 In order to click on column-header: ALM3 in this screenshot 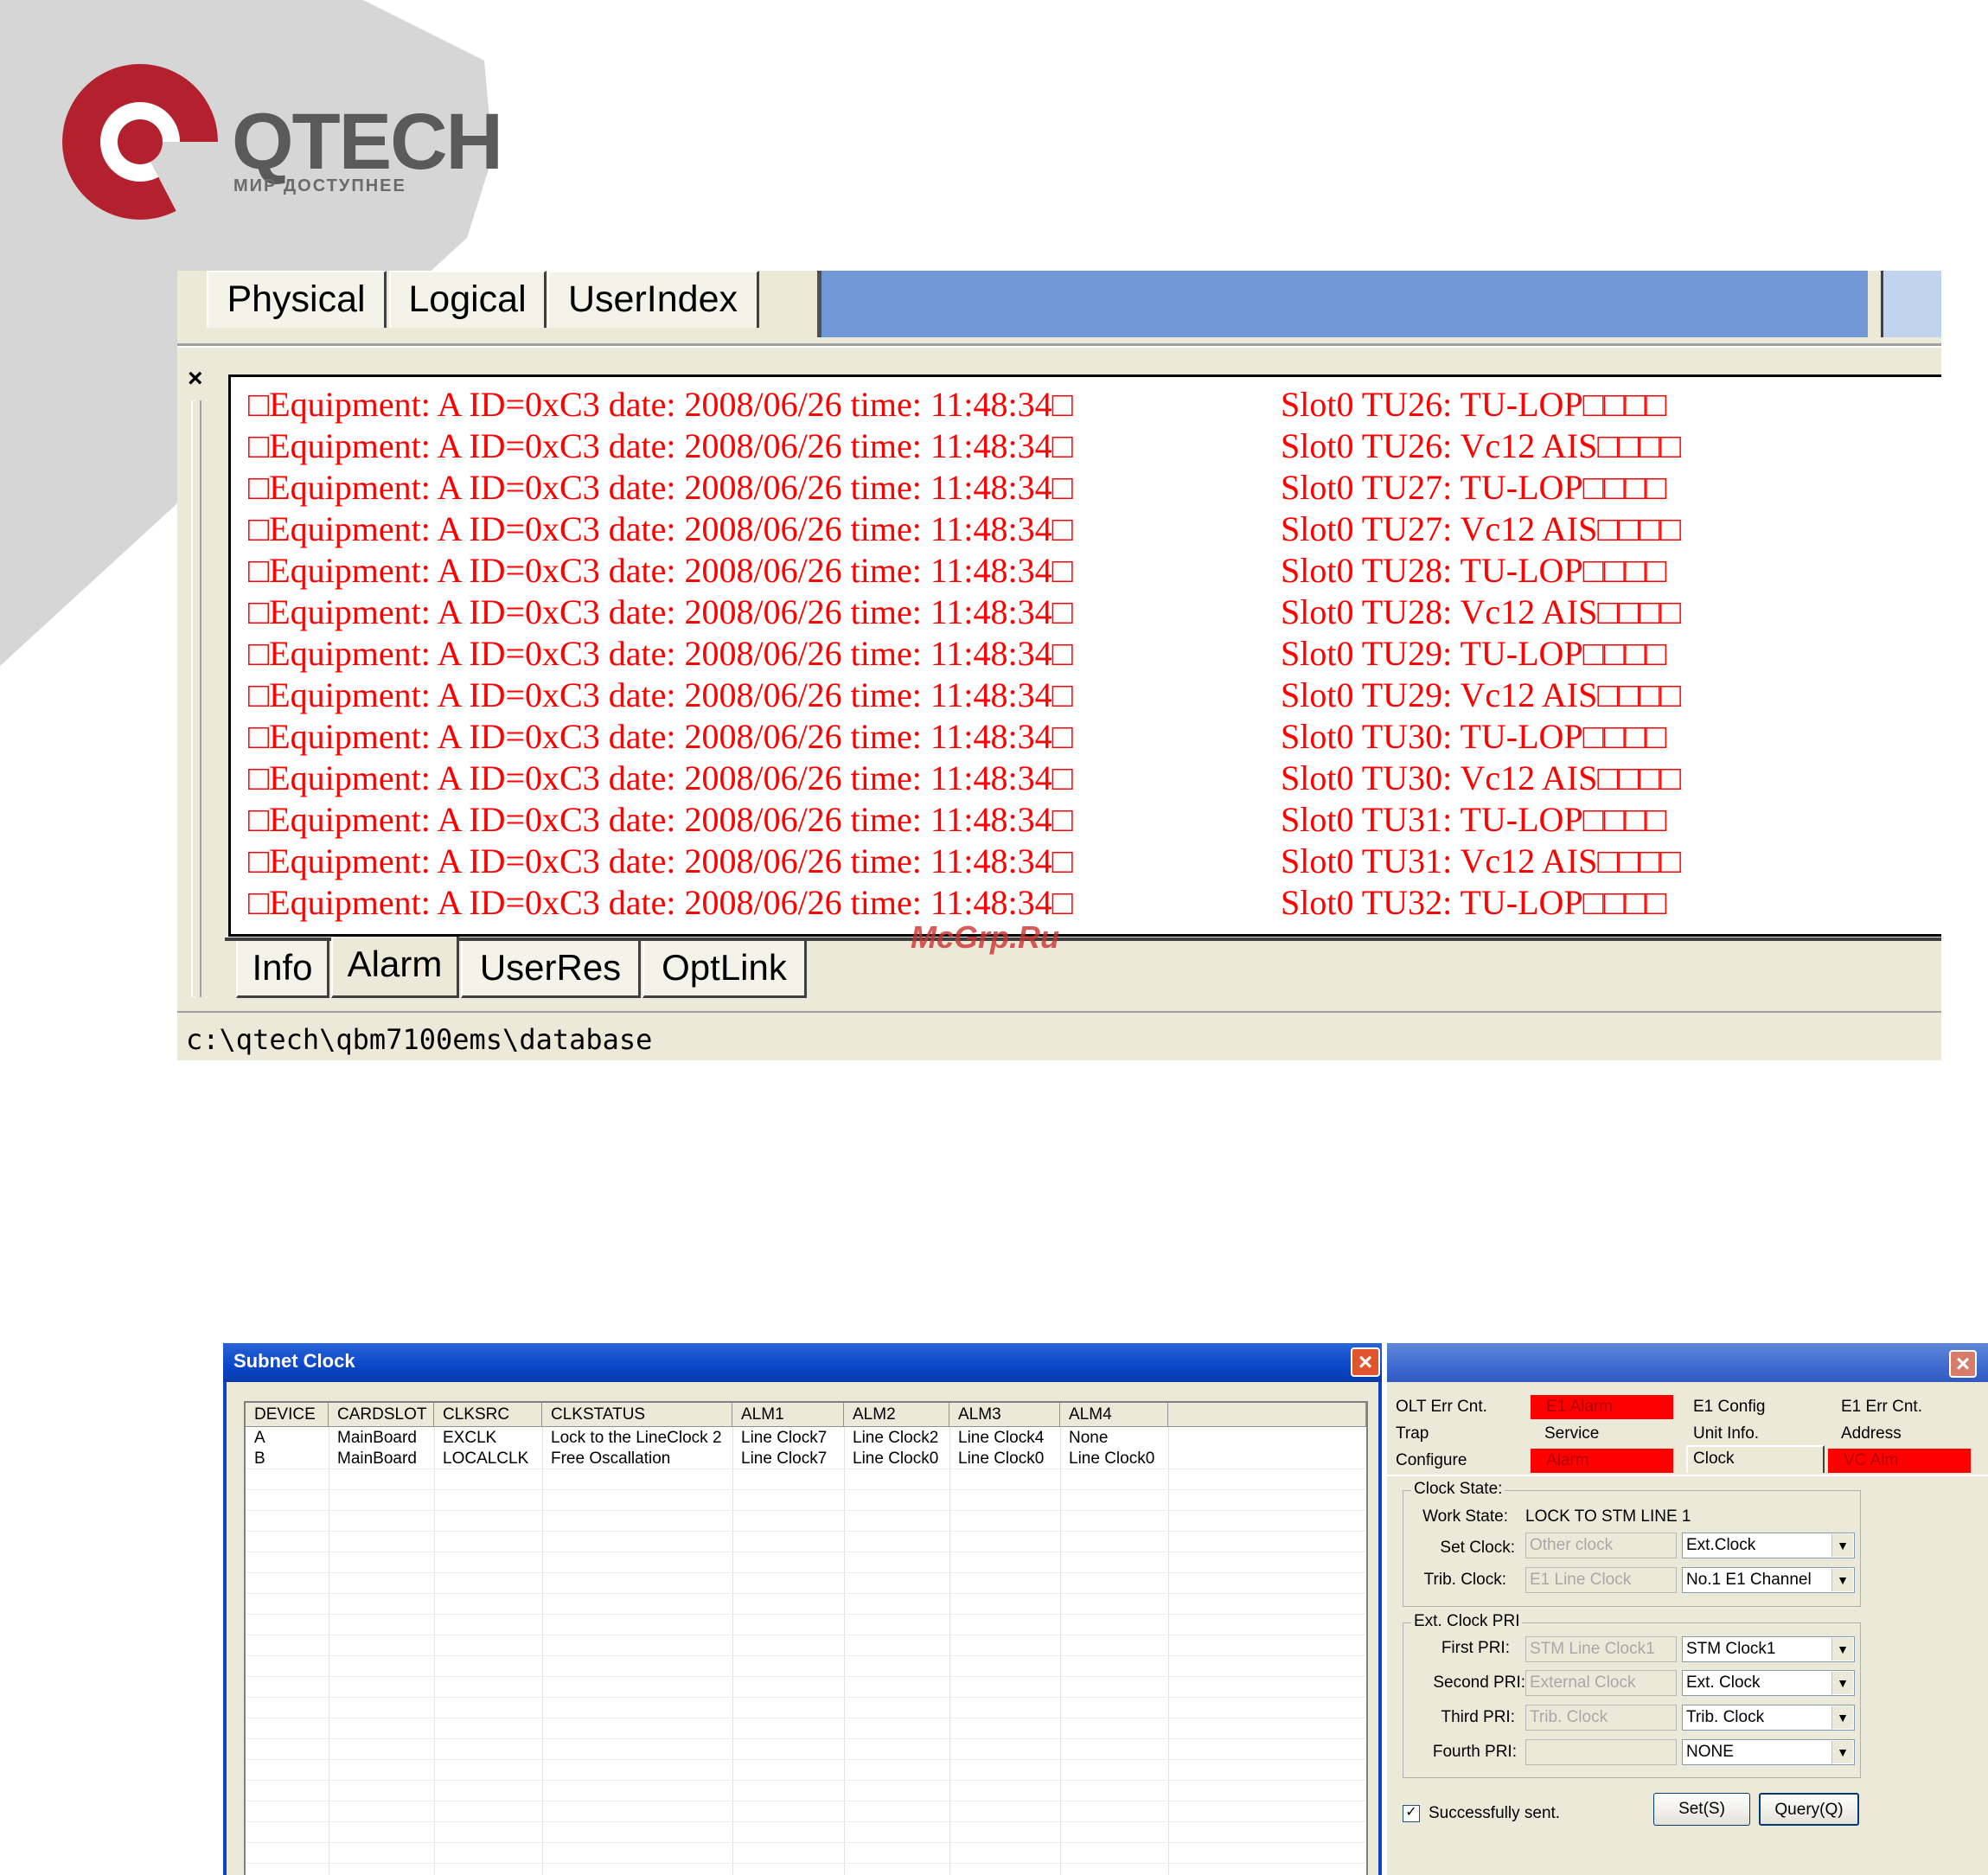, I will do `click(1004, 1415)`.